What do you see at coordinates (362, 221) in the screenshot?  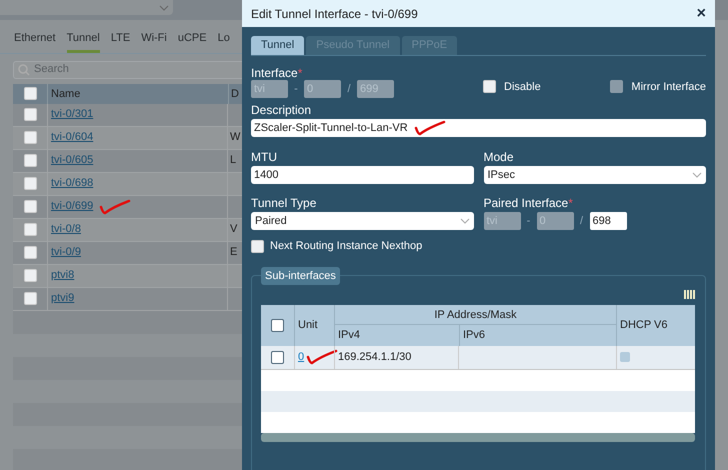 I see `tunnel-type-select: Paired` at bounding box center [362, 221].